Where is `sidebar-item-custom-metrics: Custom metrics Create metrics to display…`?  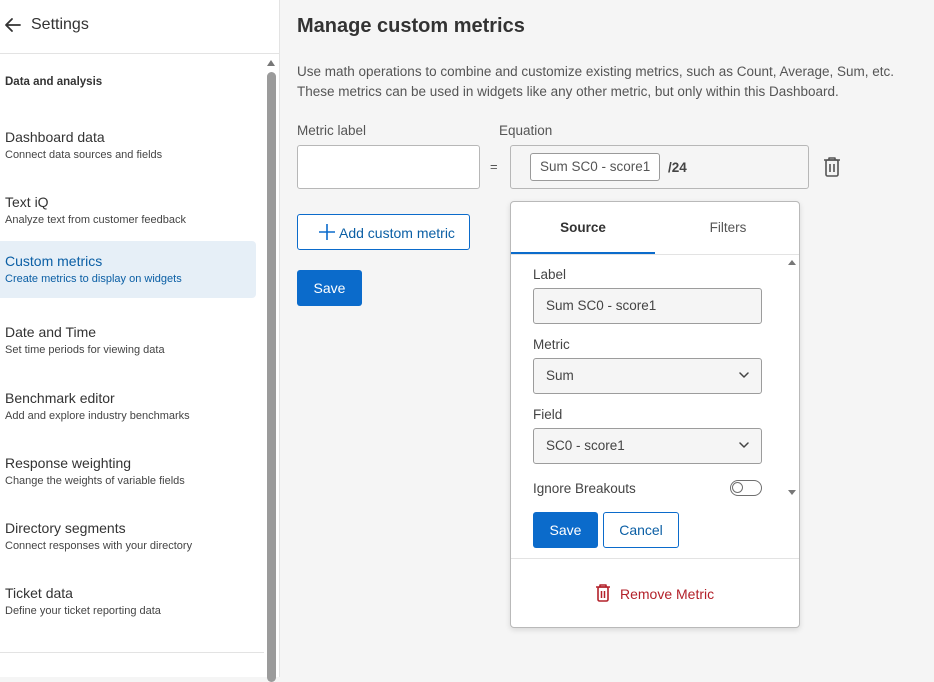 sidebar-item-custom-metrics: Custom metrics Create metrics to display… is located at coordinates (128, 269).